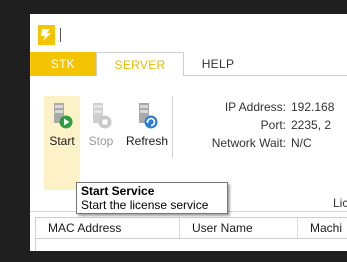  I want to click on stop-button-label: Stop, so click(101, 141).